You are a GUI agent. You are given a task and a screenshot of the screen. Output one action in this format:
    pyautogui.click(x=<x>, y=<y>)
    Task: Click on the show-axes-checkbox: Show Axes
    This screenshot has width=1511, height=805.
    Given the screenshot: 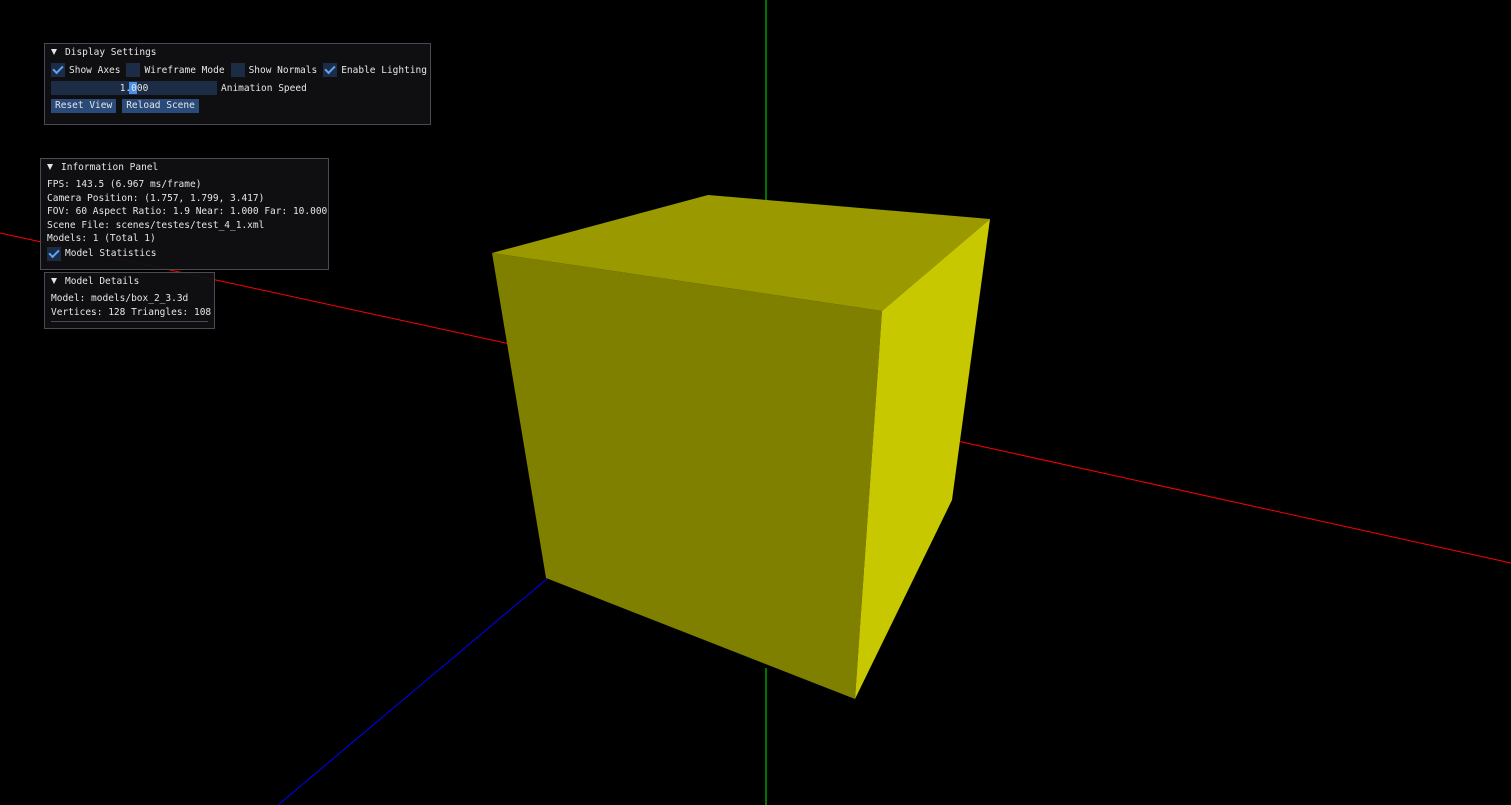 What is the action you would take?
    pyautogui.click(x=86, y=69)
    